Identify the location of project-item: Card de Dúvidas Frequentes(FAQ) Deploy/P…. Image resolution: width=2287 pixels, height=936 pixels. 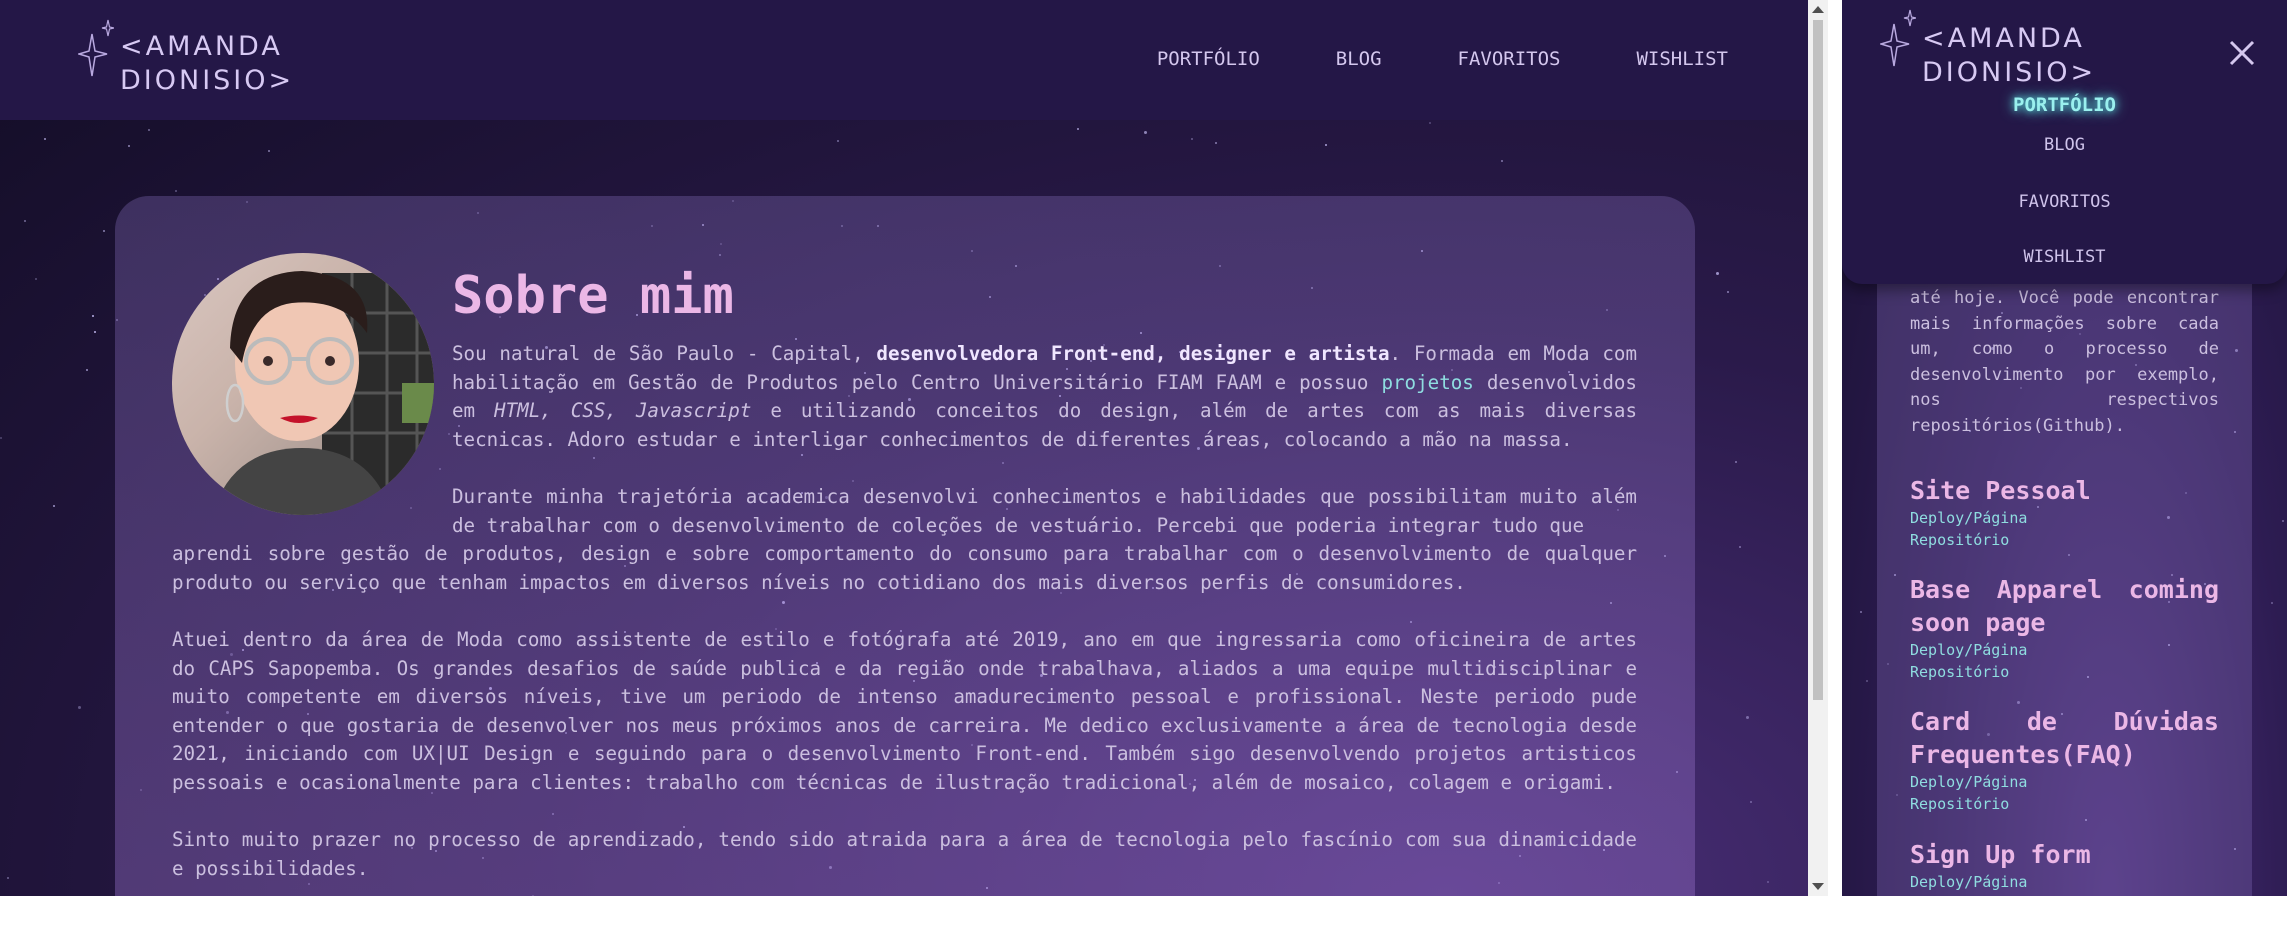
(2064, 760).